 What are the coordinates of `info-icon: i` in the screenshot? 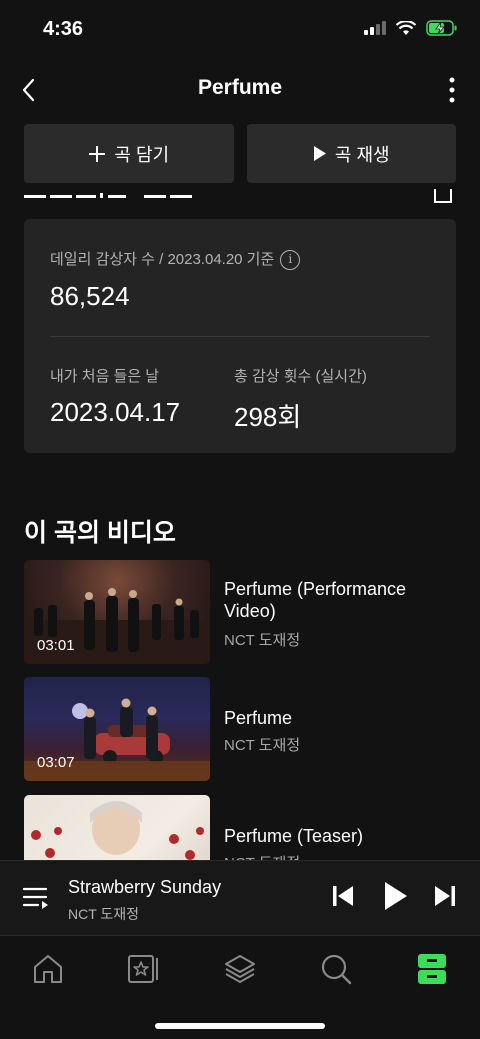 It's located at (290, 260).